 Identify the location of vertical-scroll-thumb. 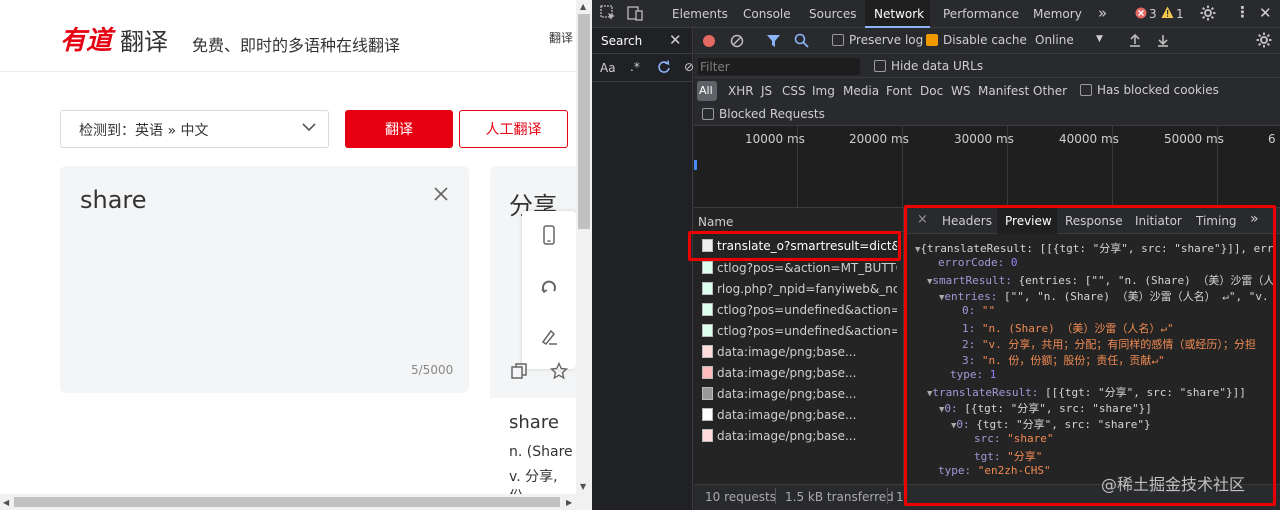
(584, 121).